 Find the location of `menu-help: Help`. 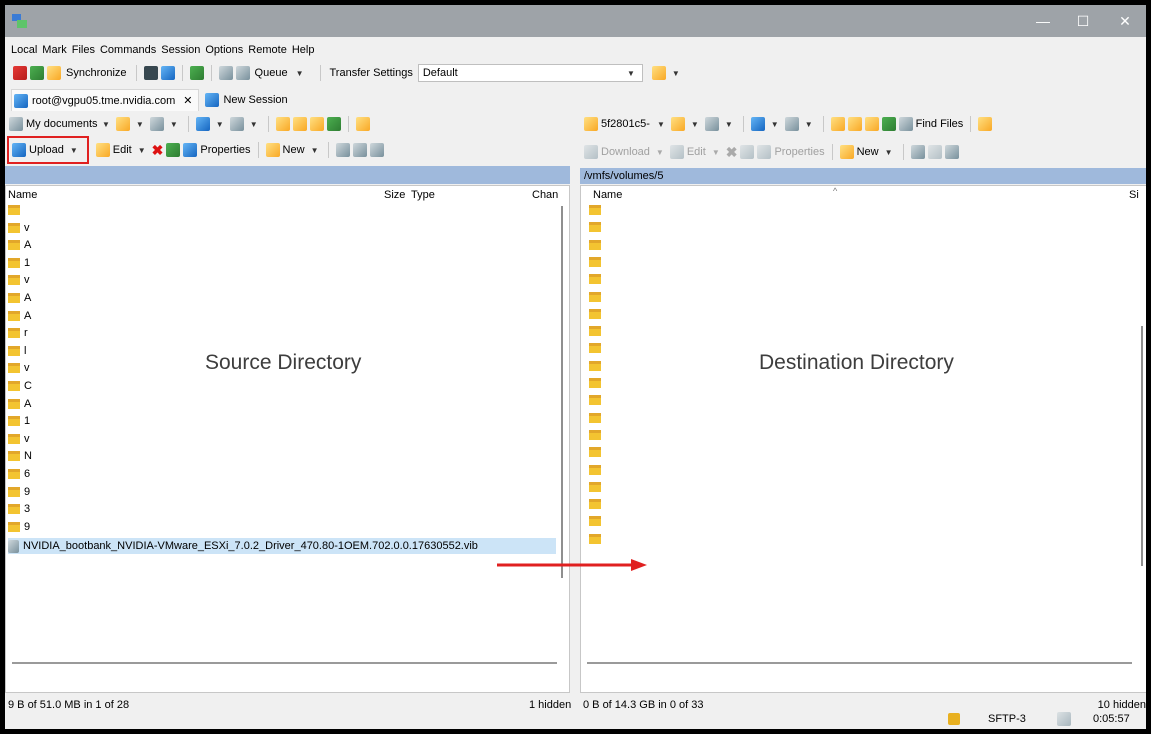

menu-help: Help is located at coordinates (303, 50).